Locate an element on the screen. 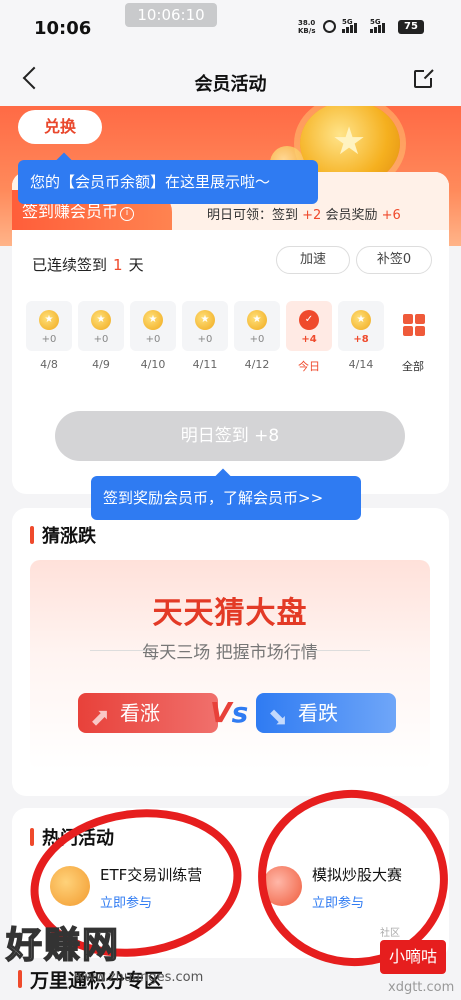 The image size is (461, 1000). balance-tooltip: 您的【会员币余额】在这里展示啦～ is located at coordinates (168, 182).